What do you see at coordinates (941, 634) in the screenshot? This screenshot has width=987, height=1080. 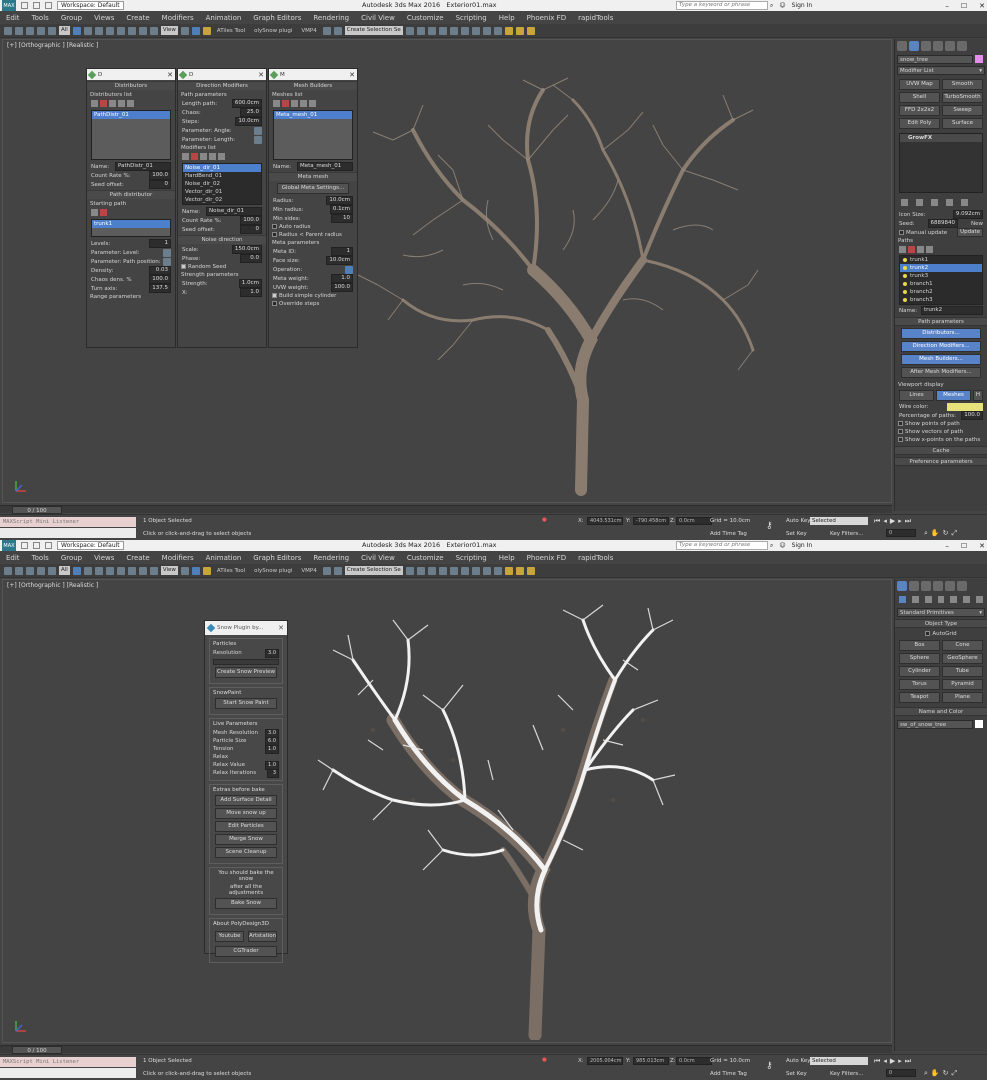 I see `autogrid-checkbox: AutoGrid` at bounding box center [941, 634].